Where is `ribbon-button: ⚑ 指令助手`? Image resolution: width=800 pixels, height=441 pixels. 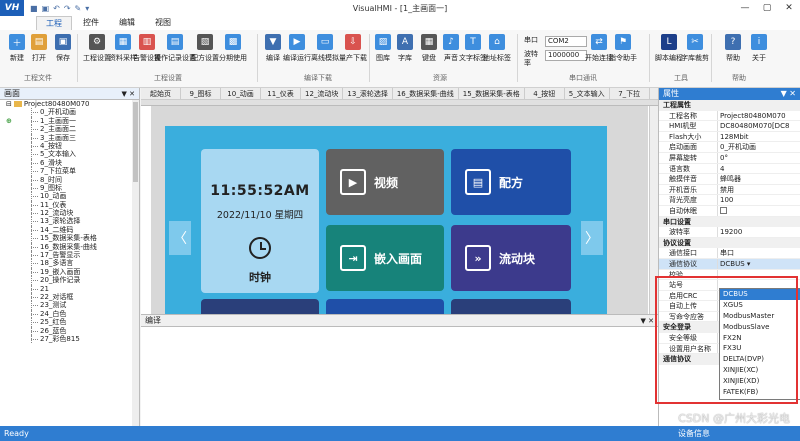
ribbon-button: ⚑ 指令助手 is located at coordinates (623, 48).